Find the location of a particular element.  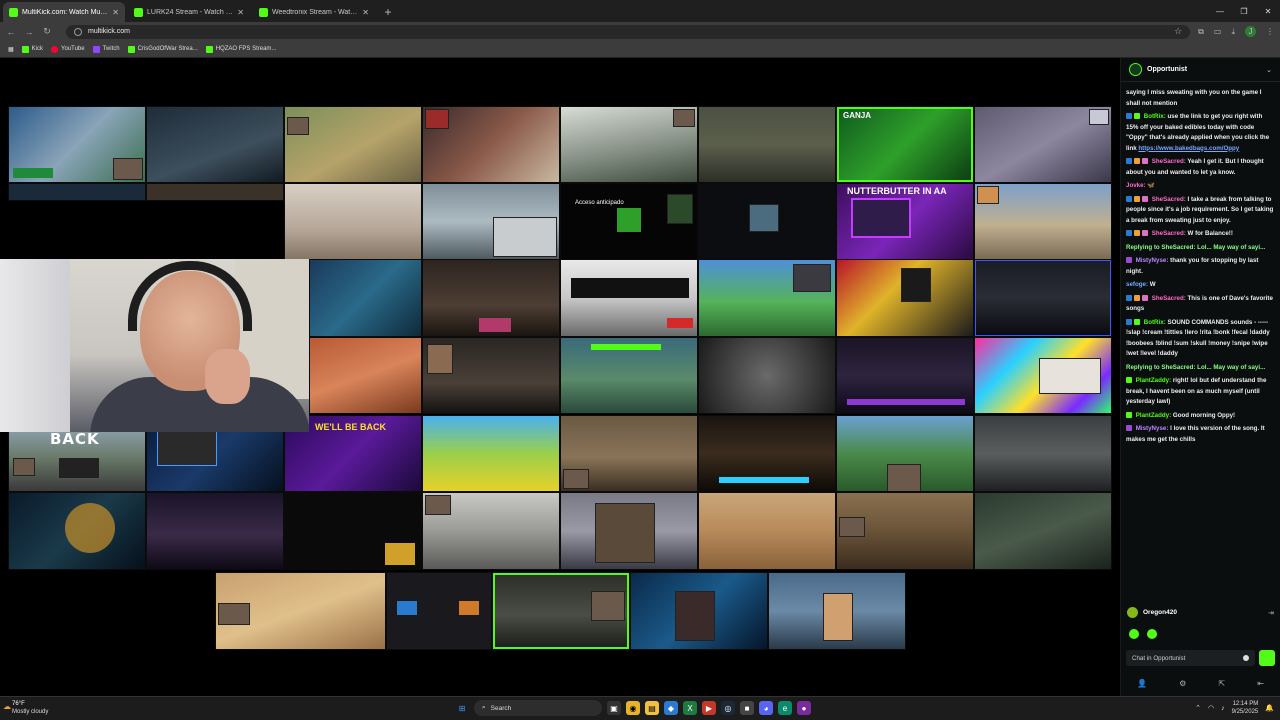

current-username: Oregon420 is located at coordinates (1160, 612).